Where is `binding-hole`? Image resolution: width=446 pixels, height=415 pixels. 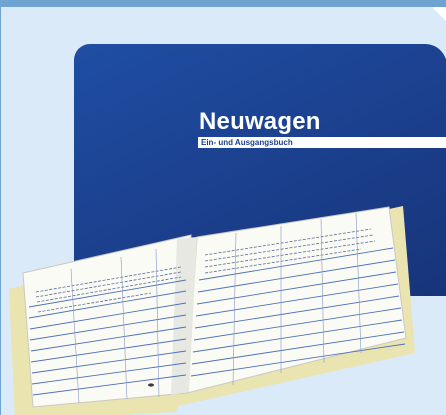 binding-hole is located at coordinates (151, 385).